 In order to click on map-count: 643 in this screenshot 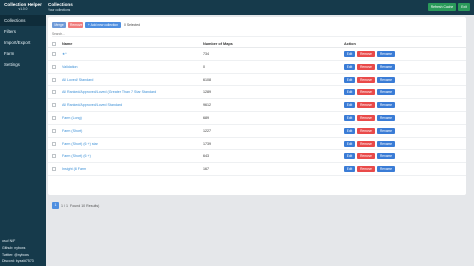, I will do `click(206, 156)`.